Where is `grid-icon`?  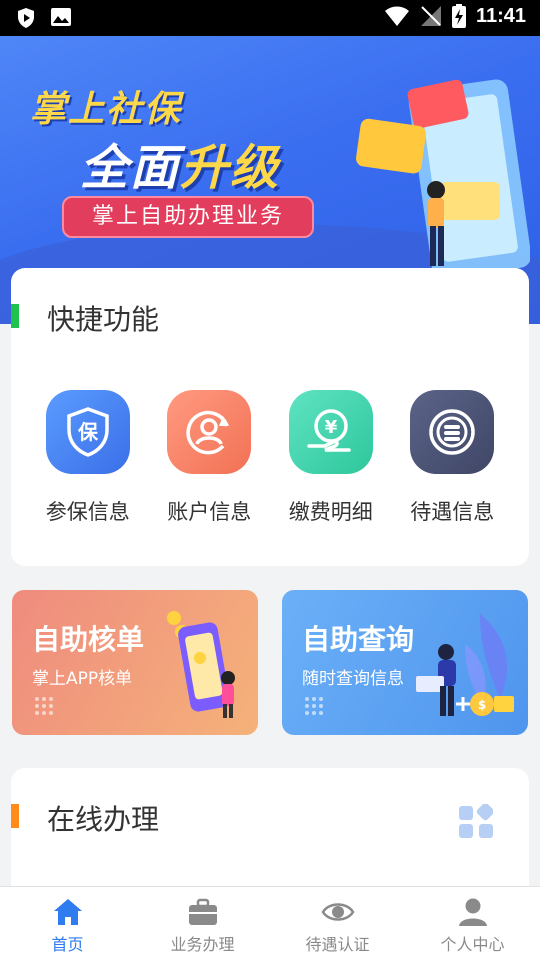 grid-icon is located at coordinates (476, 821).